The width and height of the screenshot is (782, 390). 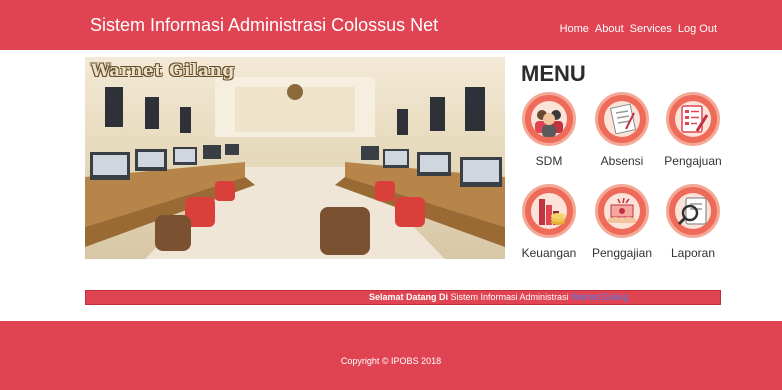 What do you see at coordinates (622, 161) in the screenshot?
I see `menu-label-absensi: Absensi` at bounding box center [622, 161].